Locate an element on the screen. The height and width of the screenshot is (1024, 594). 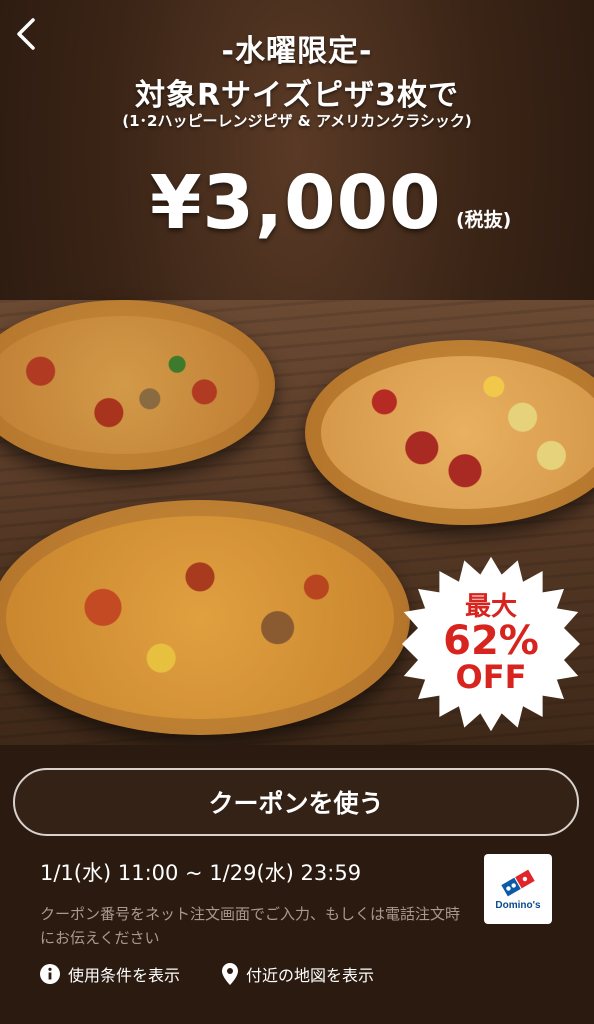
logo-text: Domino's is located at coordinates (518, 905).